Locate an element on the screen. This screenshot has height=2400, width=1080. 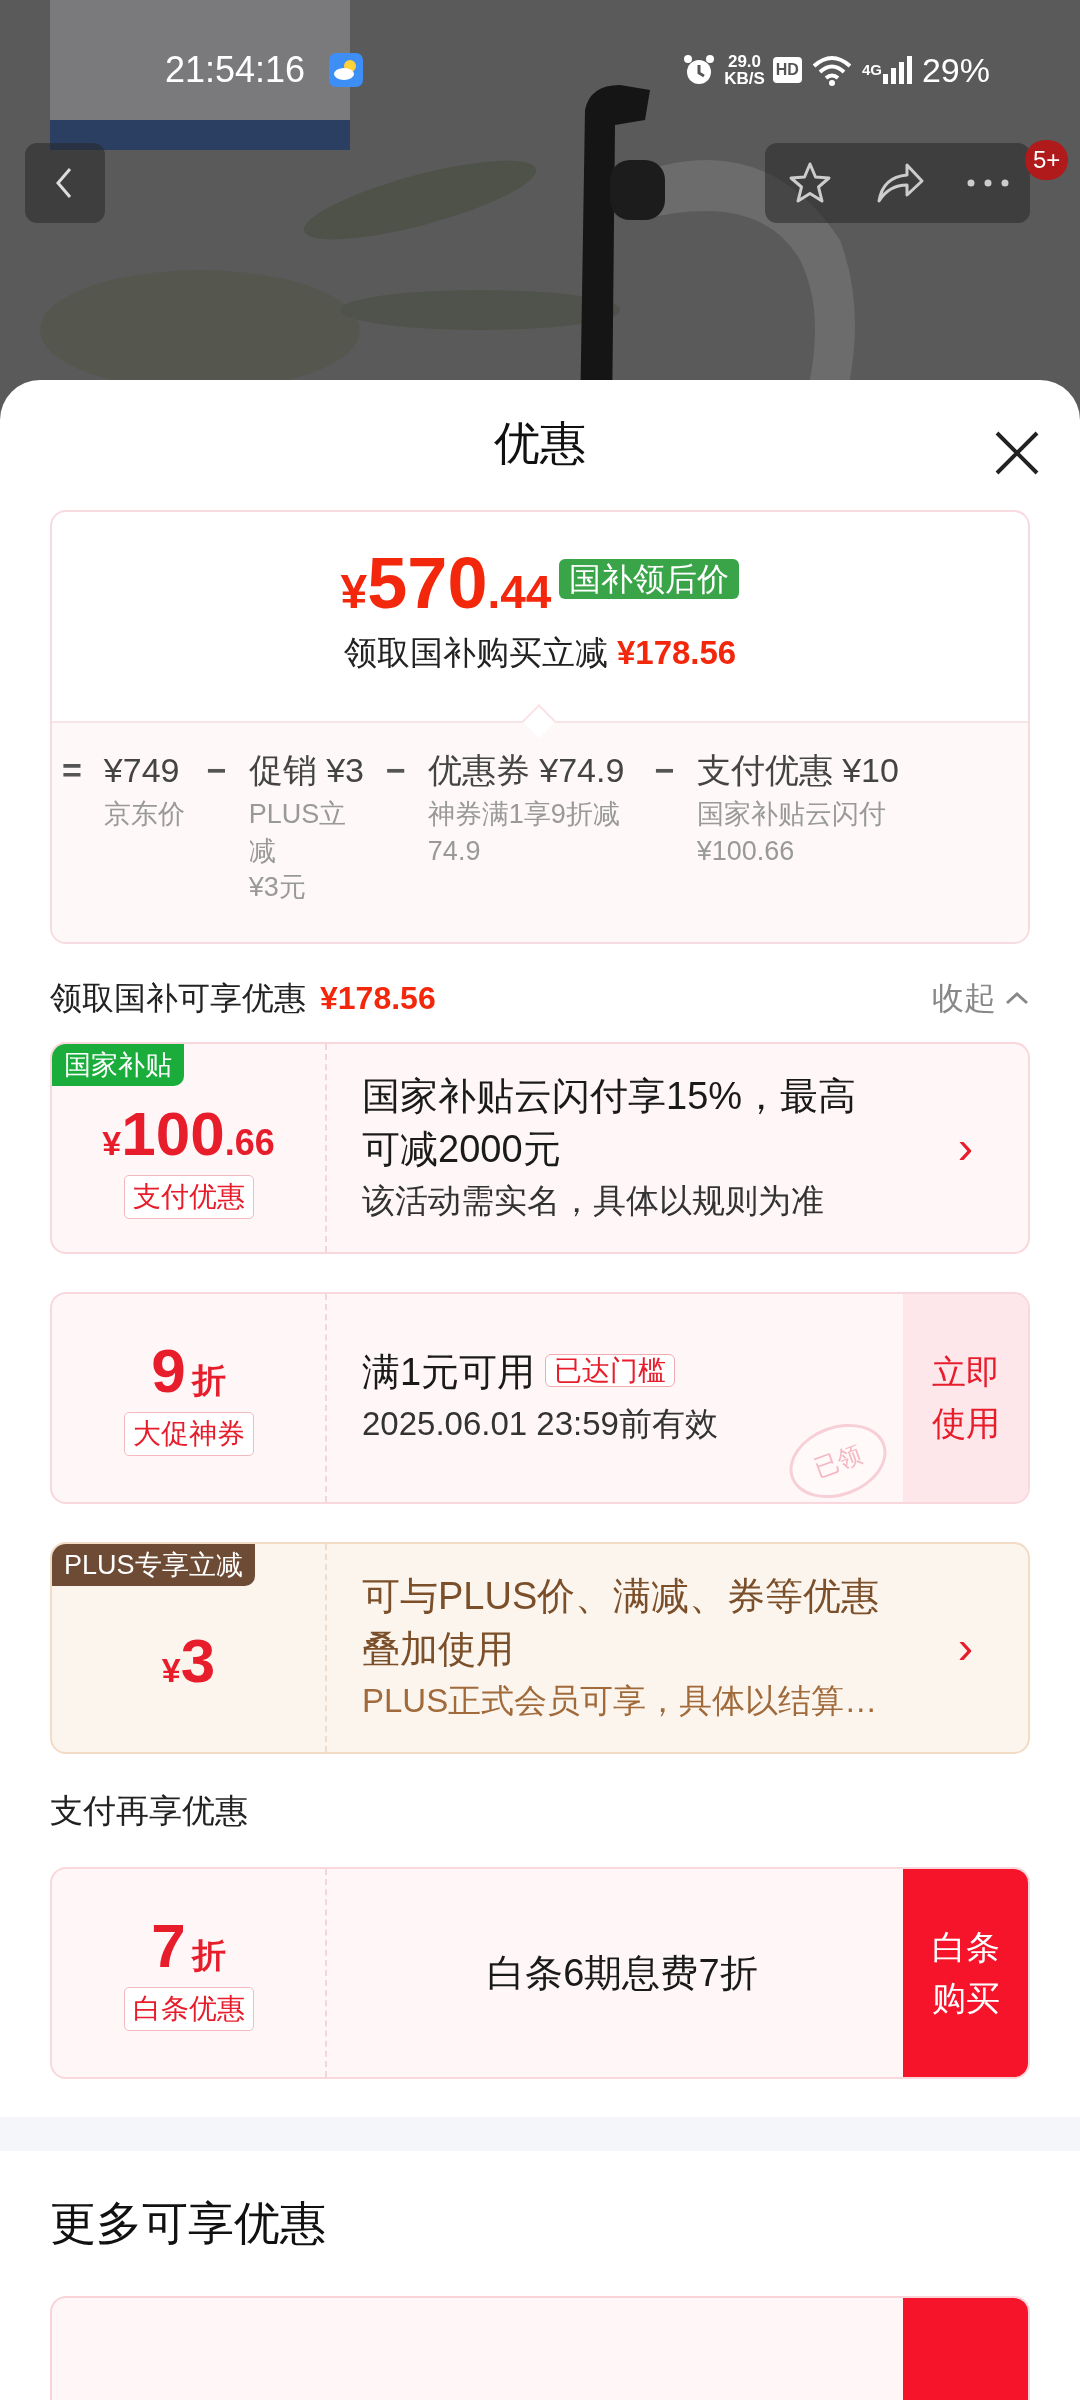
corner-tag: PLUS专享立减 is located at coordinates (153, 1565).